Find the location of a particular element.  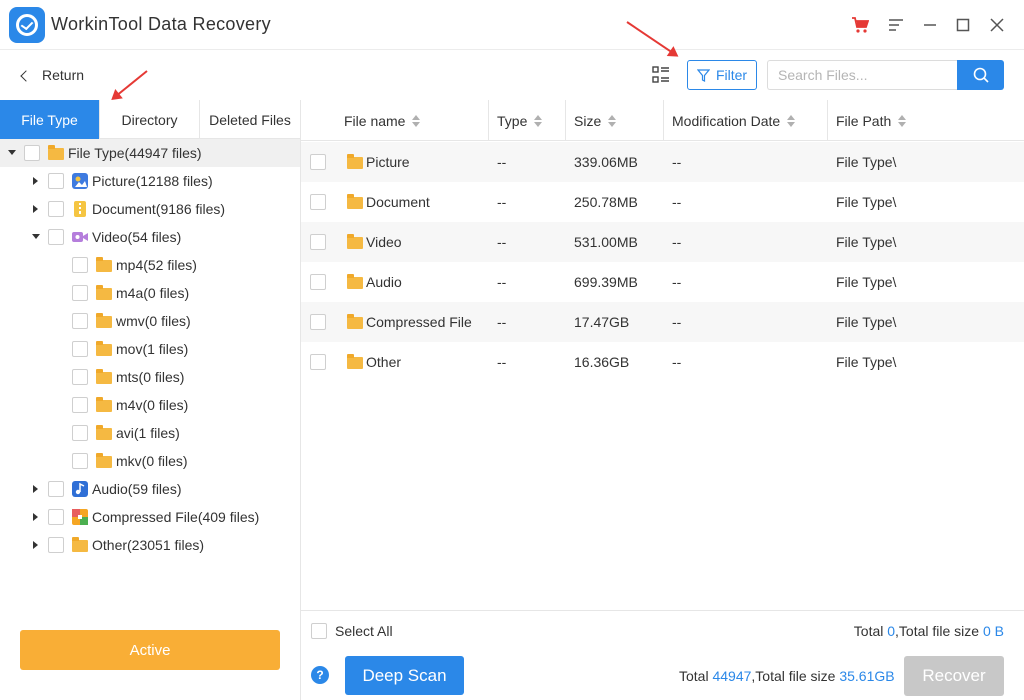

tree-subitem-label: m4a(0 files) is located at coordinates (153, 293).